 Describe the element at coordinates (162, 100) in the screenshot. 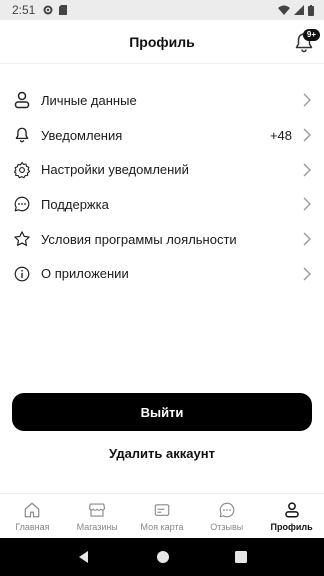

I see `menu-item-personal-data: Личные данные` at that location.